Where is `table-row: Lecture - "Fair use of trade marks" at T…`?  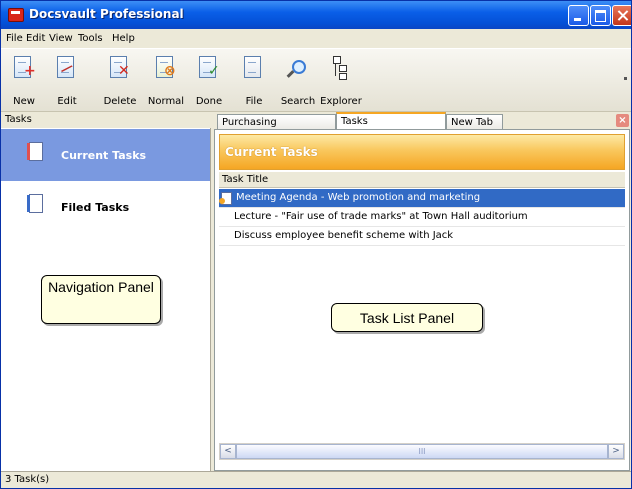 table-row: Lecture - "Fair use of trade marks" at T… is located at coordinates (422, 217).